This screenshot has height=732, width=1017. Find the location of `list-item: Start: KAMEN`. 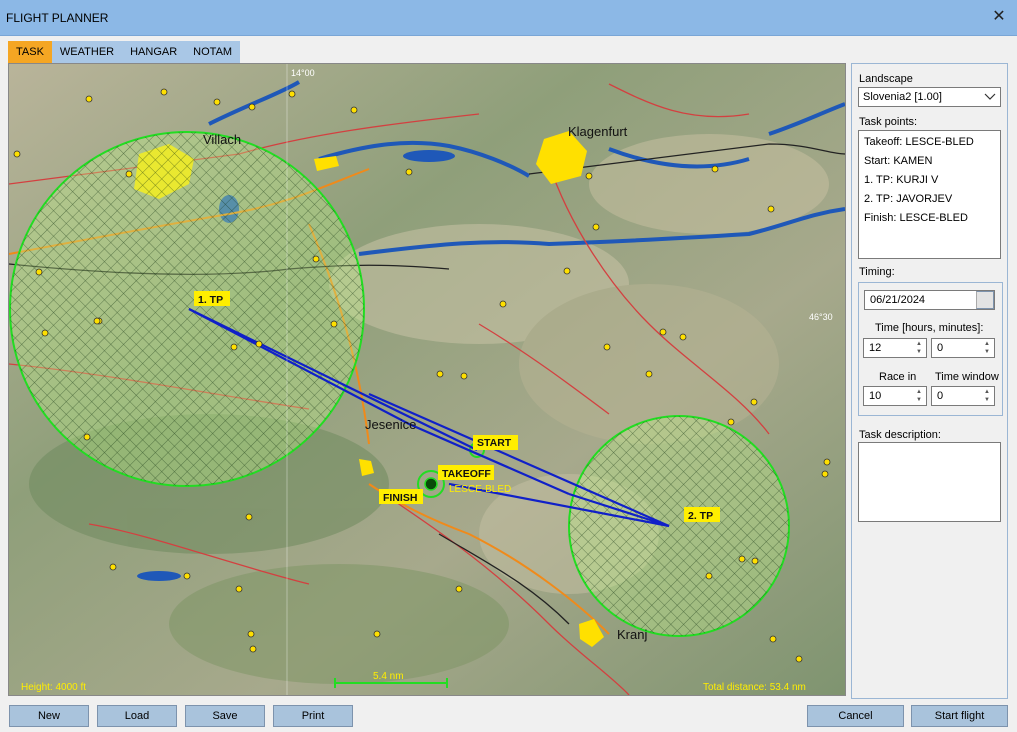

list-item: Start: KAMEN is located at coordinates (929, 161).